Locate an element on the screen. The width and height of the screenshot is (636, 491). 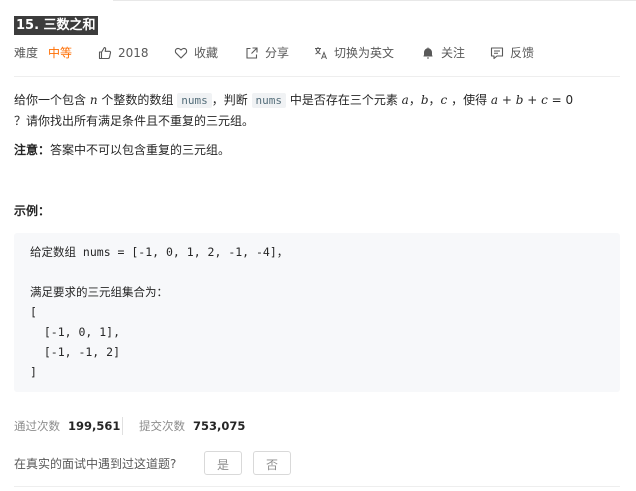
submission-stats: 通过次数 199,561 提交次数 753,075 is located at coordinates (164, 426).